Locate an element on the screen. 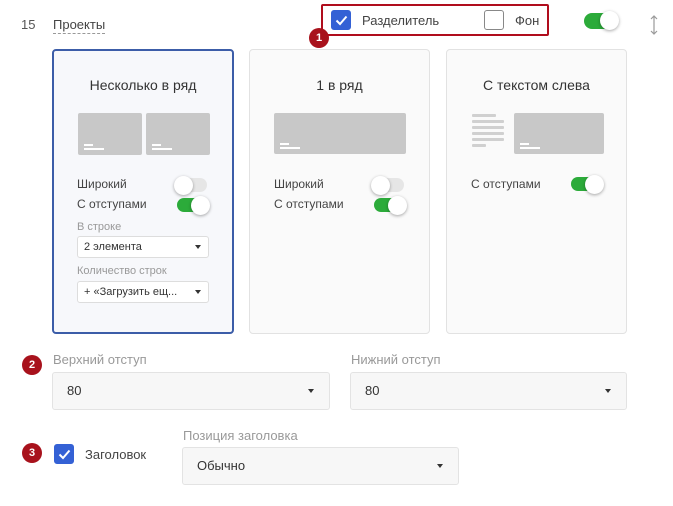 This screenshot has width=673, height=506. divider-label: Разделитель is located at coordinates (401, 20).